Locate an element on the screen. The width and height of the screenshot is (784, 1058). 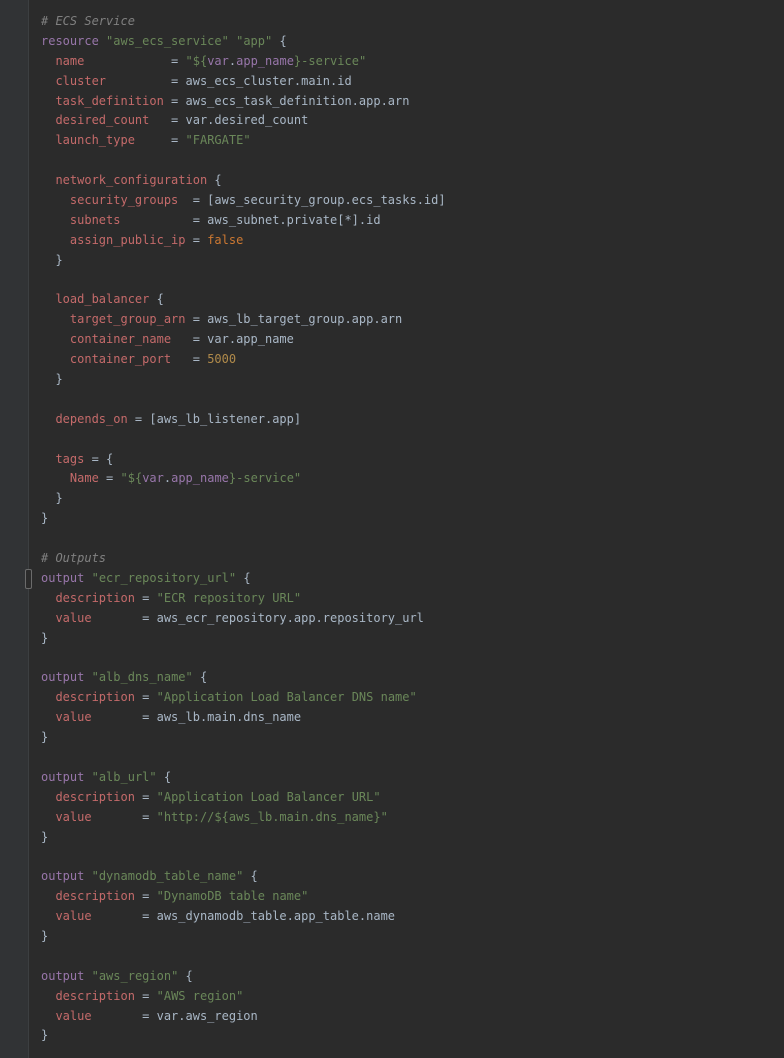
code-token: # ECS Service is located at coordinates (88, 21).